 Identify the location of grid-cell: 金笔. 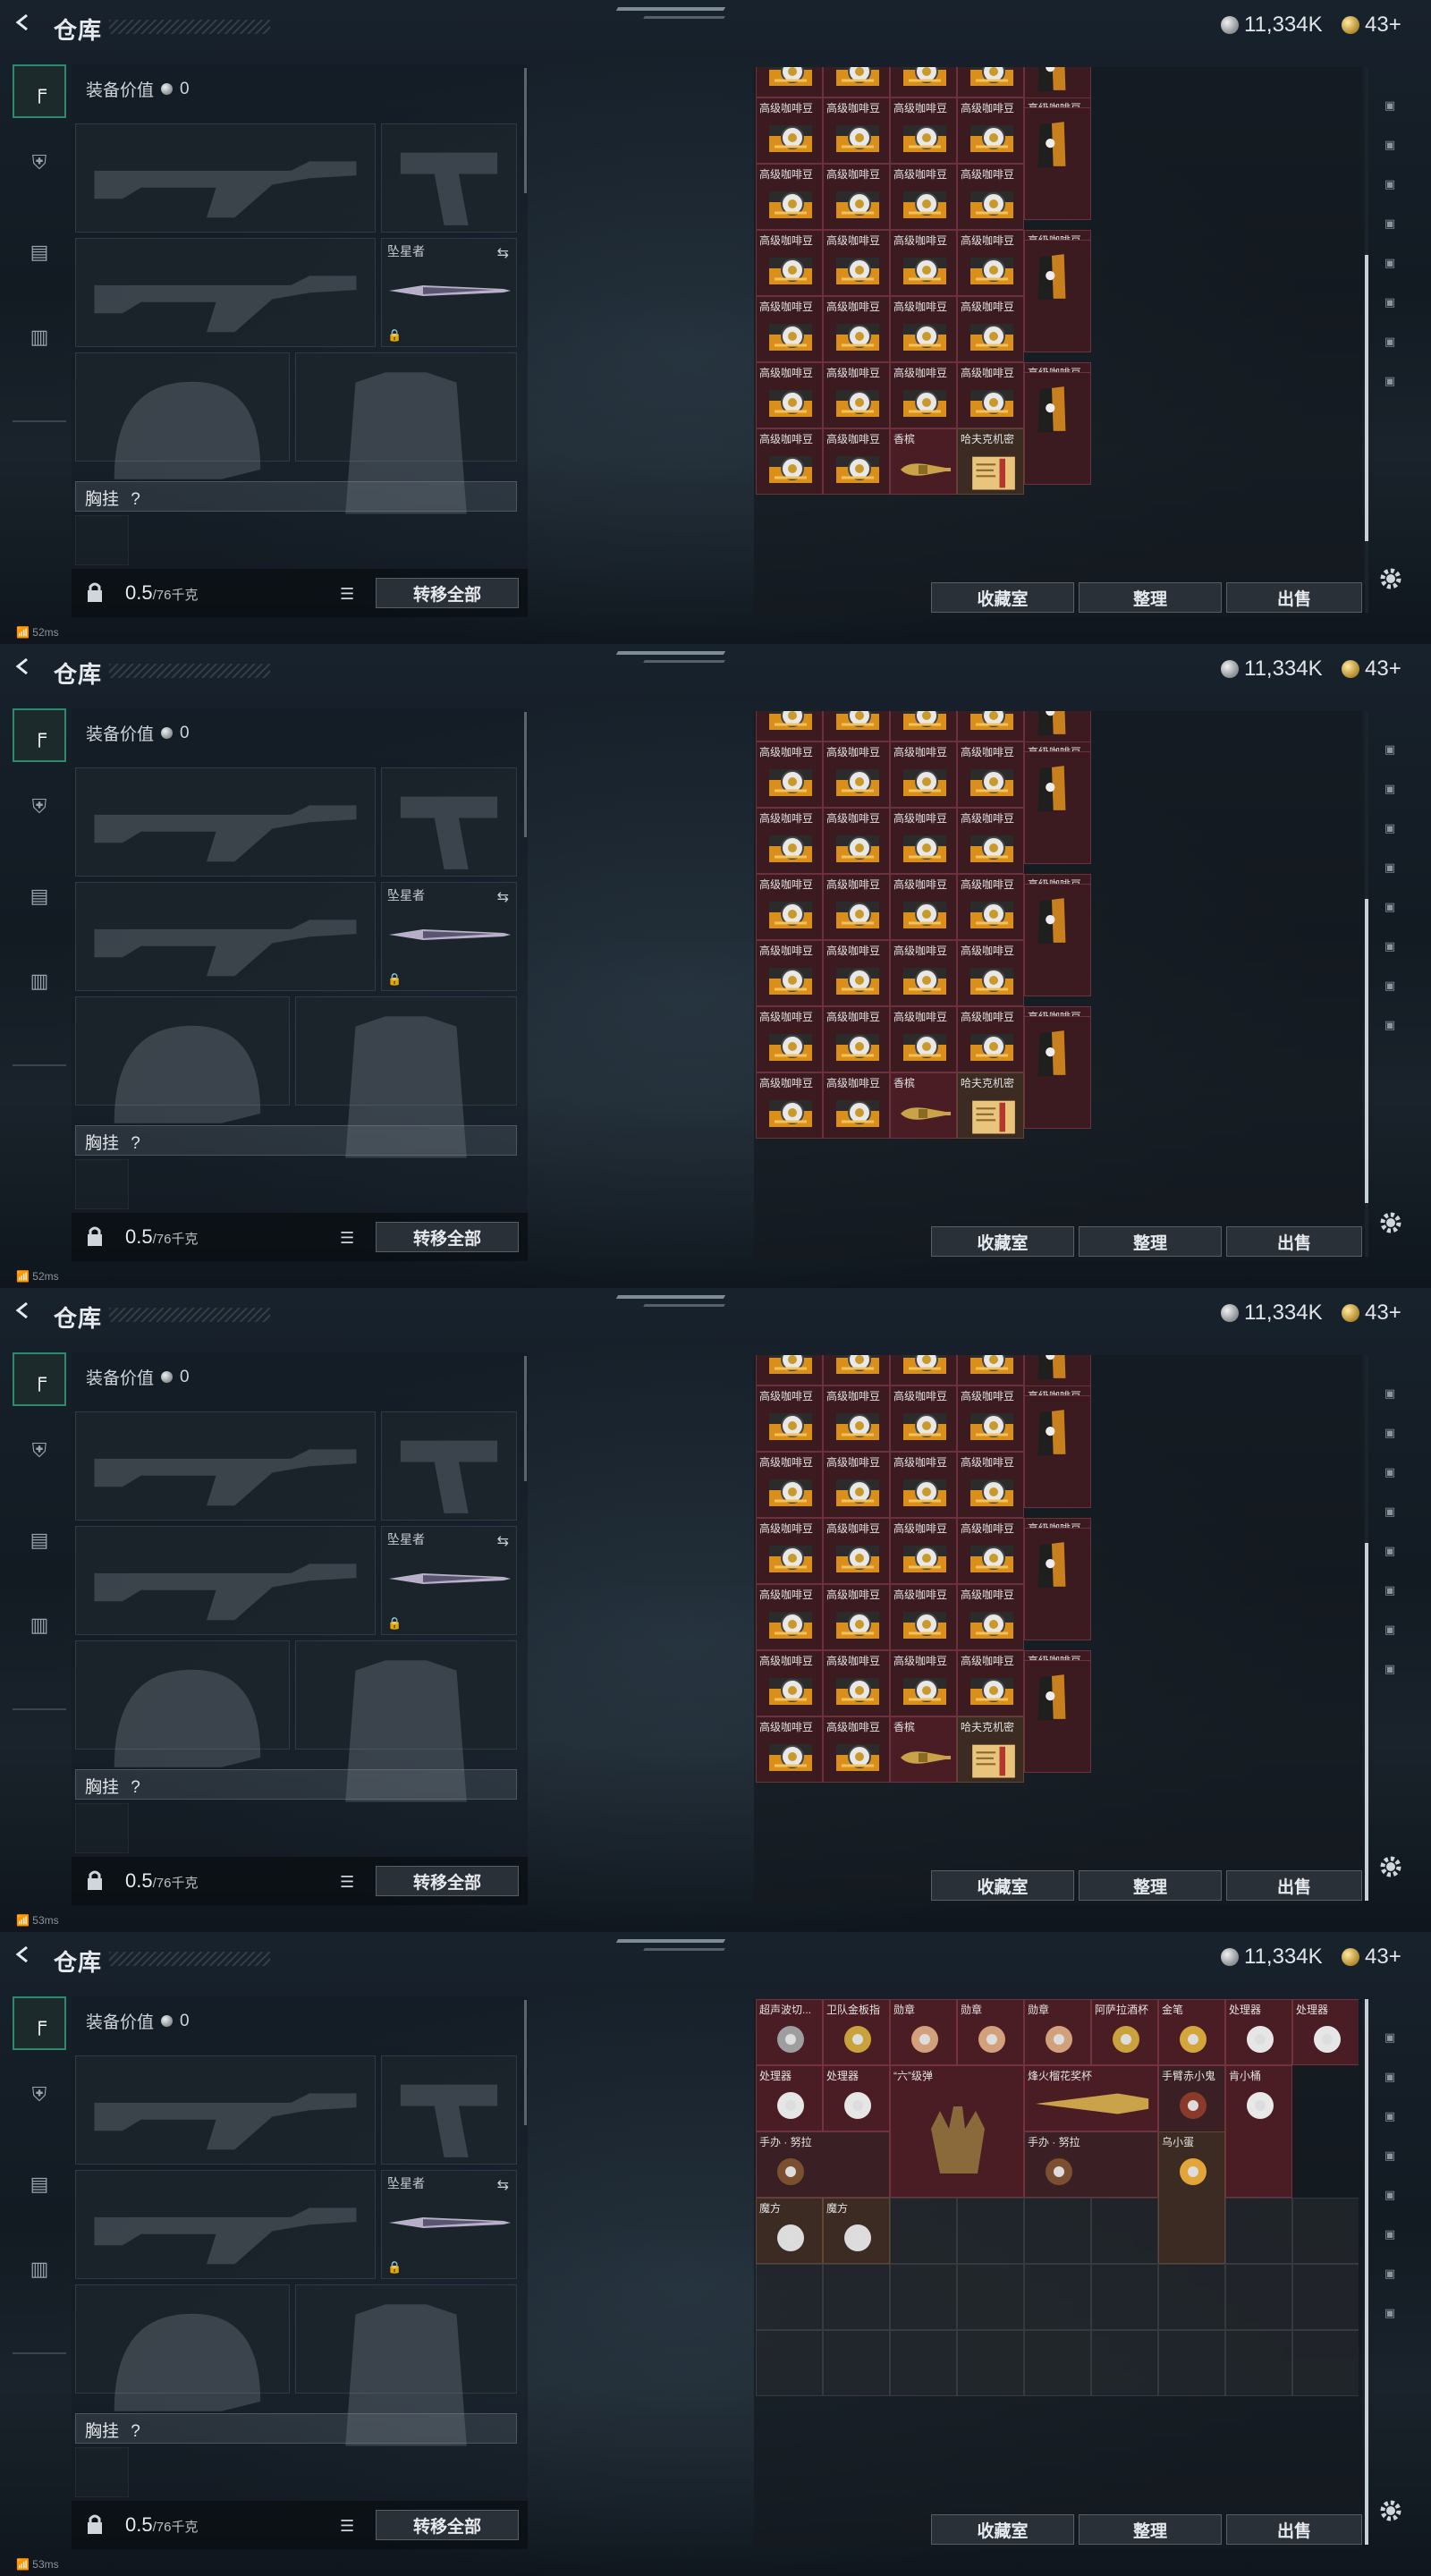
(1192, 2032).